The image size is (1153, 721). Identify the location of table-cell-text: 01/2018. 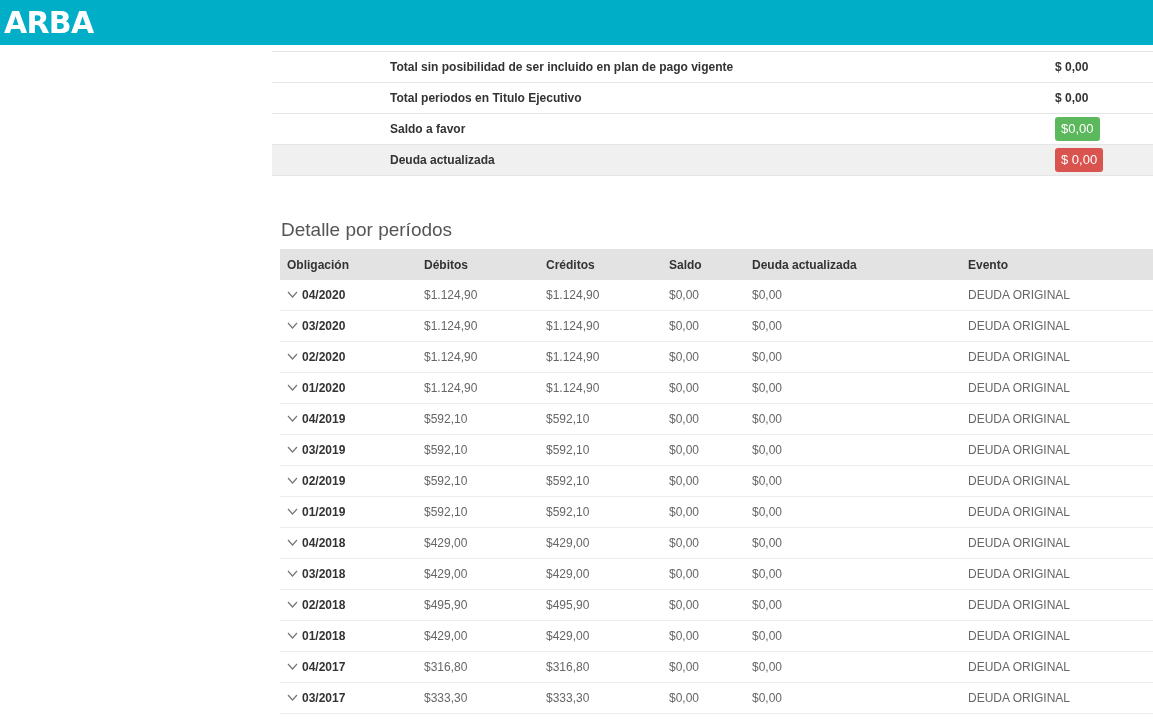
(324, 636).